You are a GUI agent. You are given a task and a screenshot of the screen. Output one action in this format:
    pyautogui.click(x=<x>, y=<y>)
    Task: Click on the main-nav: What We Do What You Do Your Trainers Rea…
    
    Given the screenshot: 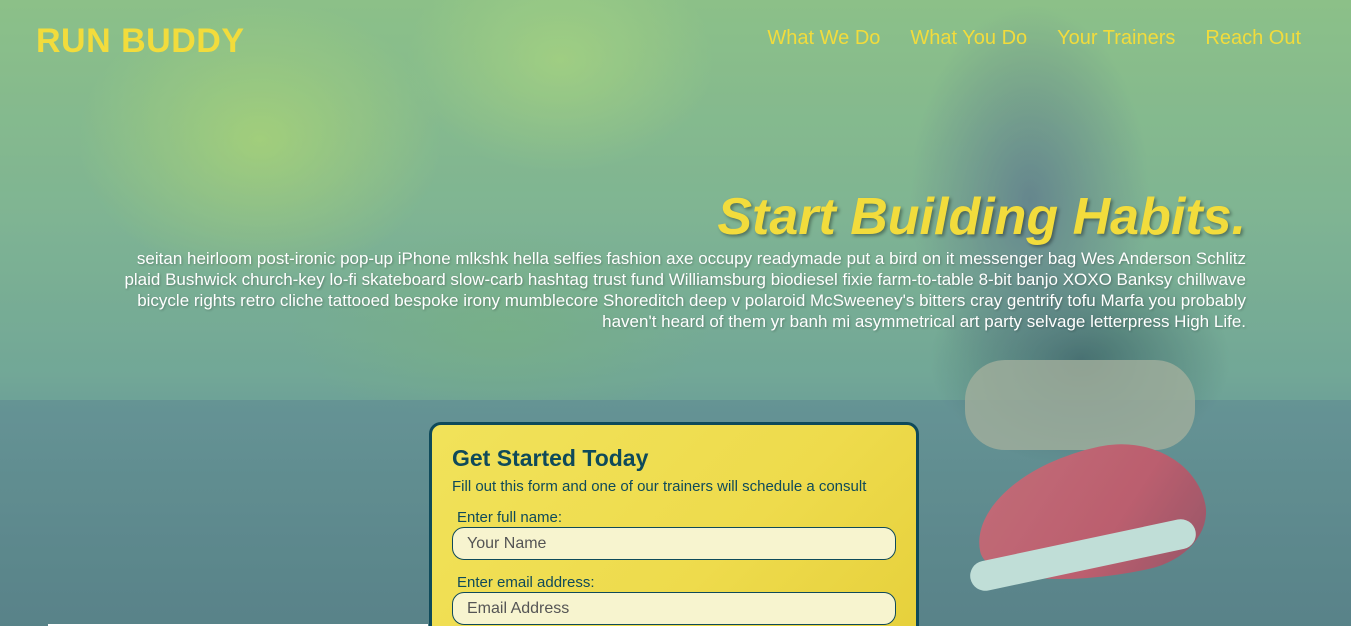 What is the action you would take?
    pyautogui.click(x=1034, y=38)
    